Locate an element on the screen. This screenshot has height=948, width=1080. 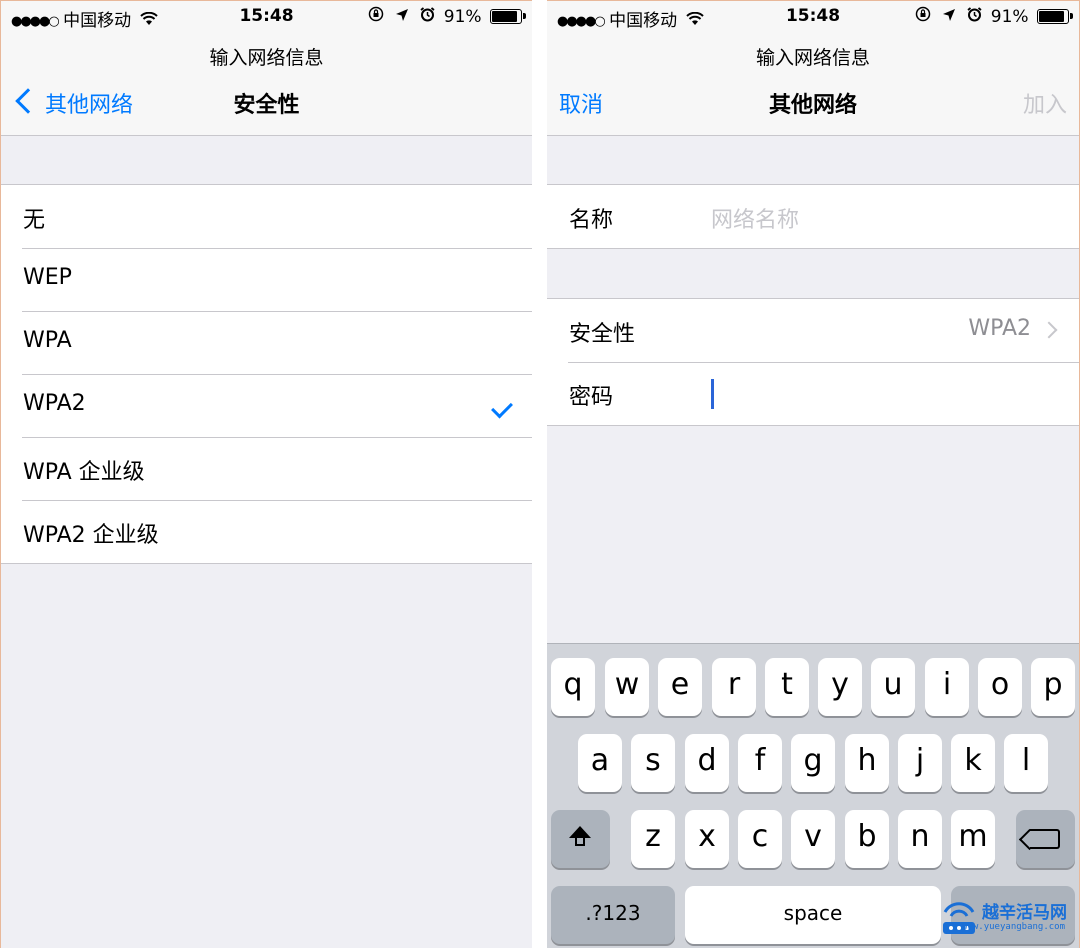
back-button: 其他网络 is located at coordinates (73, 103).